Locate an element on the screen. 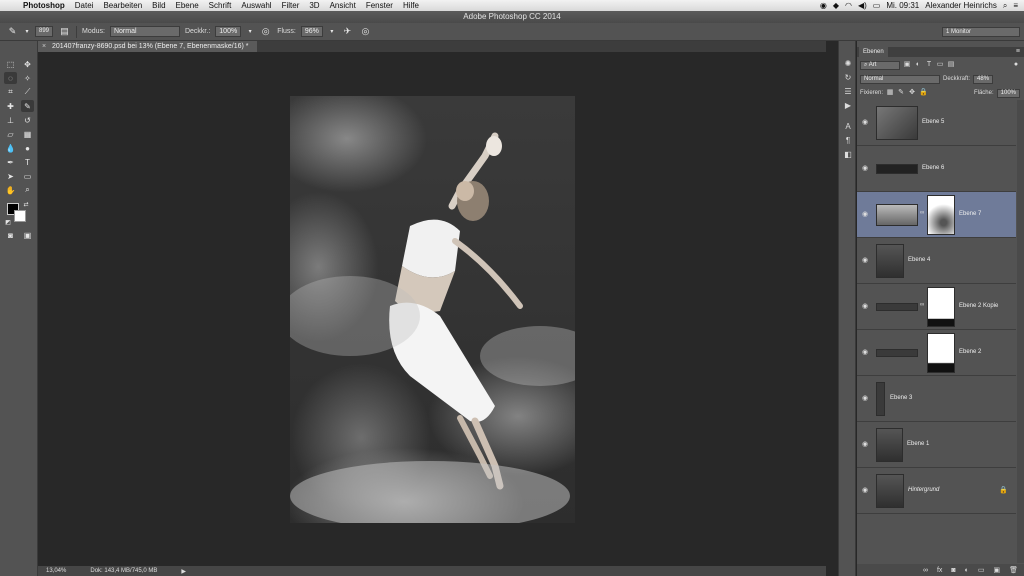 Image resolution: width=1024 pixels, height=576 pixels. layer-row: ◉ Ebene 1 is located at coordinates (936, 445).